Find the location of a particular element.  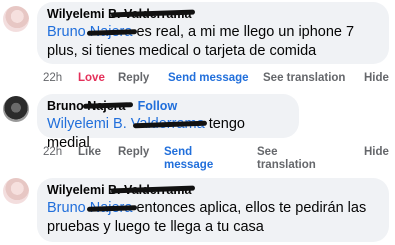

reaction-button: Like is located at coordinates (89, 152).